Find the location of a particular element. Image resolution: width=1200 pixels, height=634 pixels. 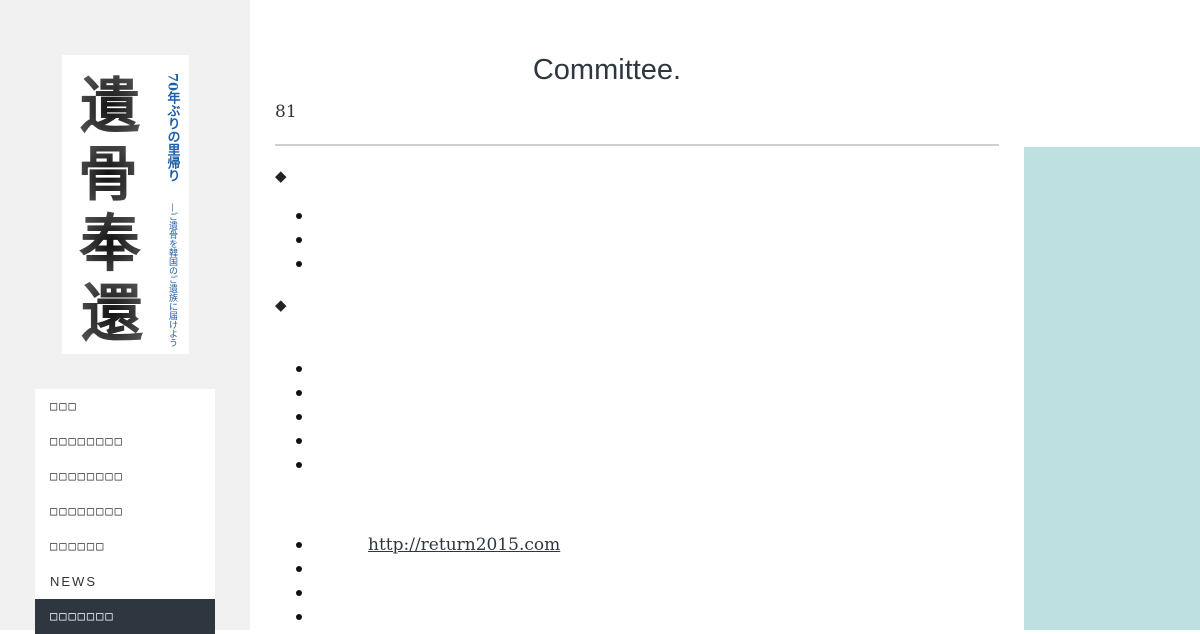

nav-item-active: □□□□□□□ is located at coordinates (125, 616).